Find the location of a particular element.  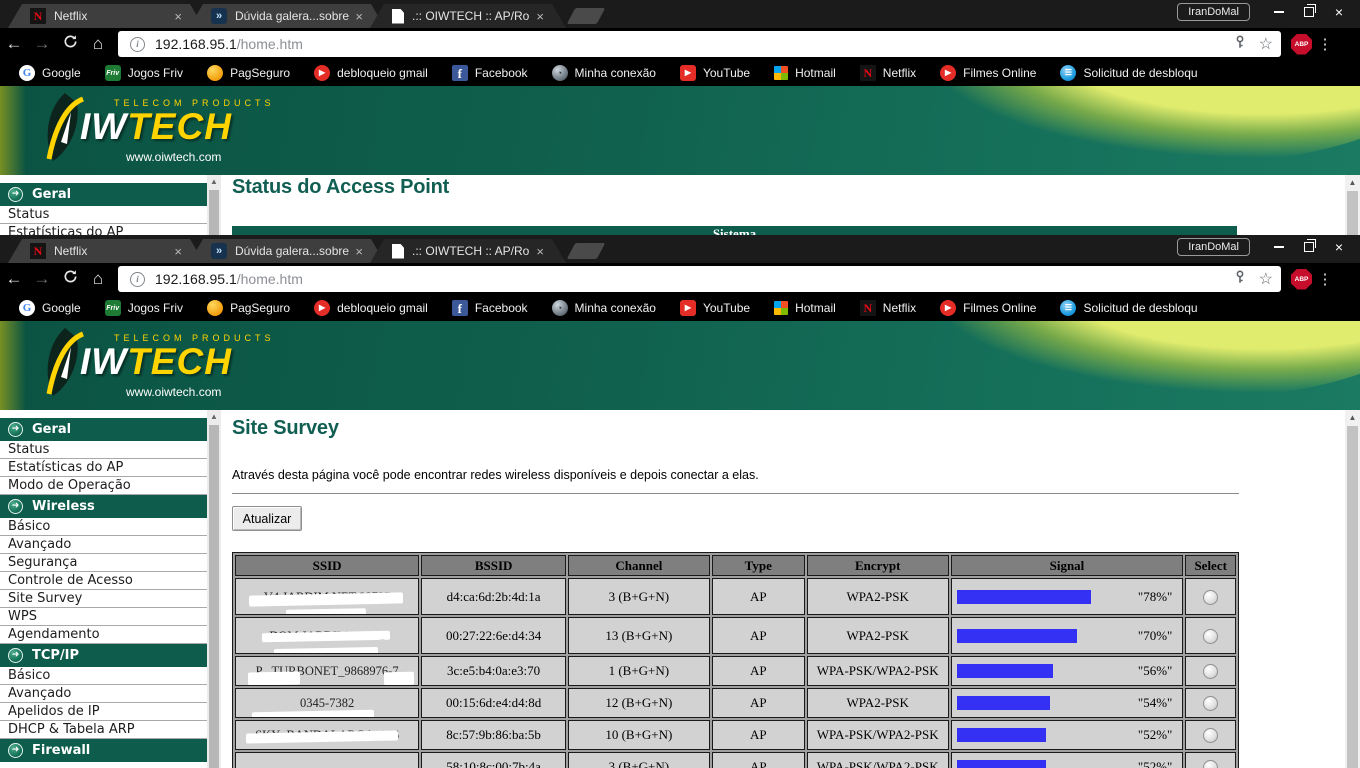

sidebar-header-wireless: ➜ Wireless is located at coordinates (103, 506).